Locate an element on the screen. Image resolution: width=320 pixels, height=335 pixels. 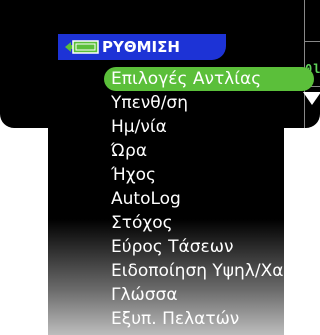
menu-item-reminder: Υπενθ/ση is located at coordinates (212, 103).